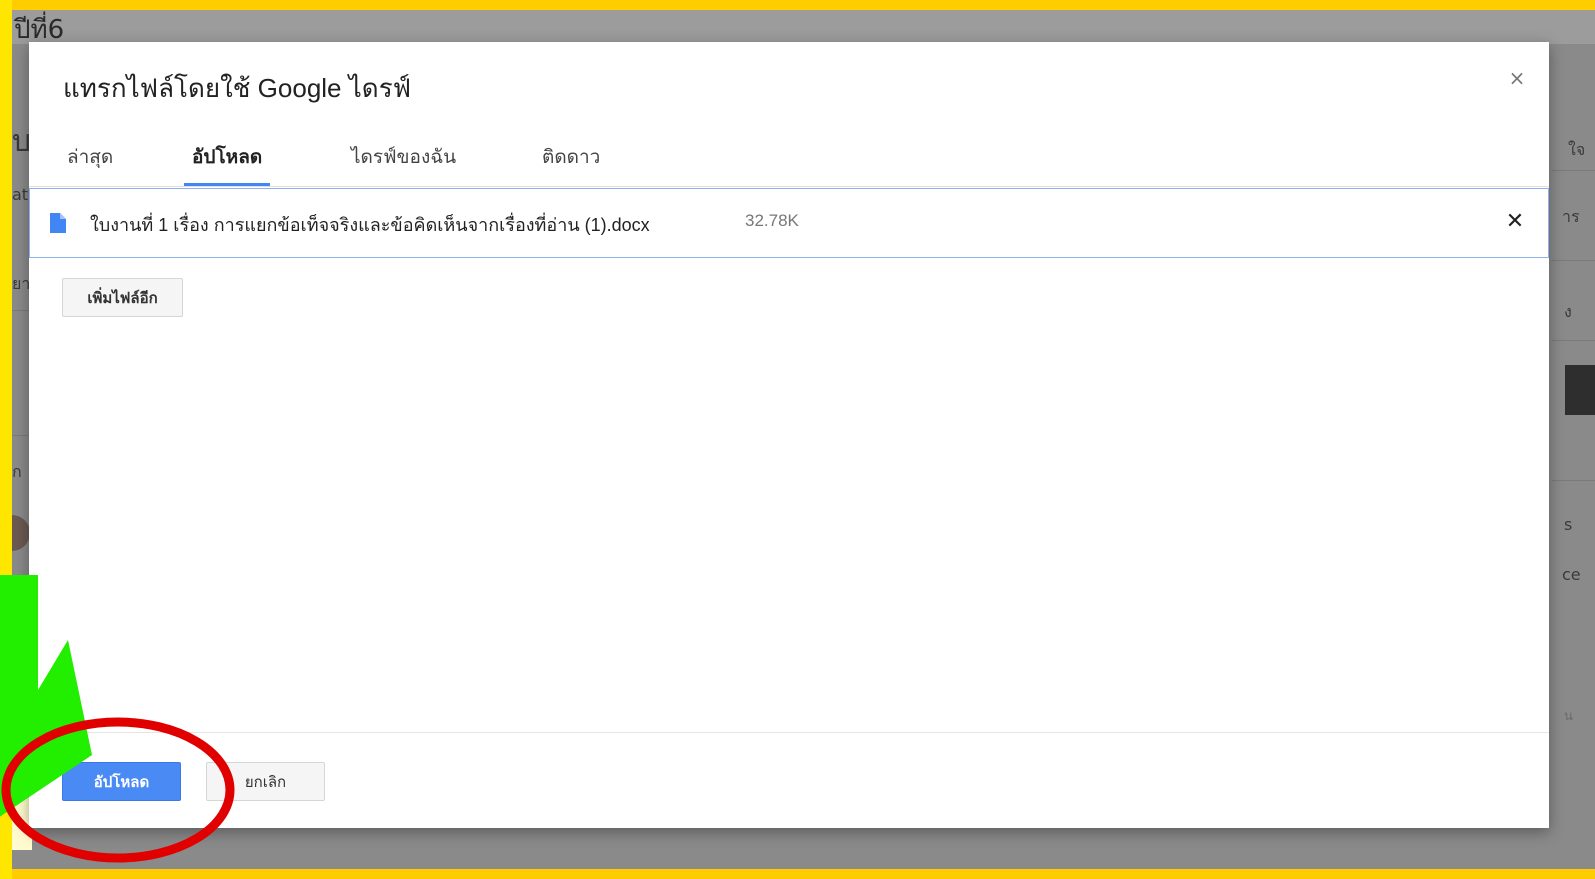 This screenshot has width=1595, height=879. What do you see at coordinates (122, 297) in the screenshot?
I see `add-more-files-button: เพิ่มไฟล์อีก` at bounding box center [122, 297].